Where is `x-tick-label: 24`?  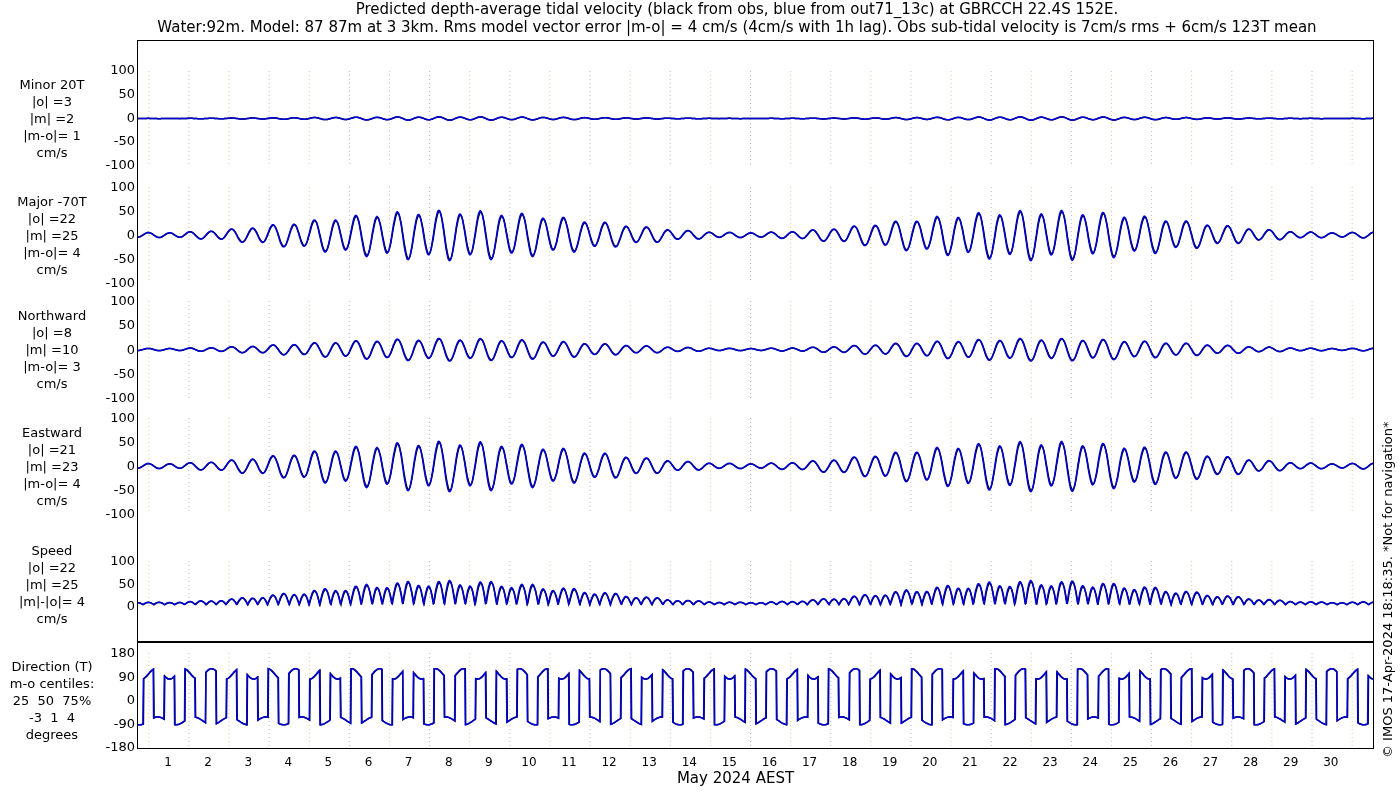 x-tick-label: 24 is located at coordinates (1090, 762).